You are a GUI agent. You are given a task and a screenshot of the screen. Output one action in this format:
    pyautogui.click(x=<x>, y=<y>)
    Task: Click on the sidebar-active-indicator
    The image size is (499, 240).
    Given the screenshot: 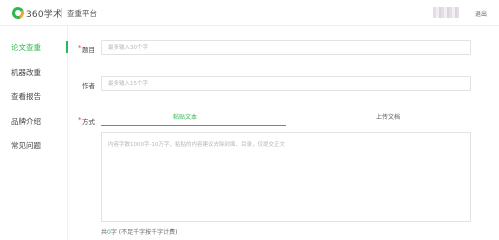 What is the action you would take?
    pyautogui.click(x=67, y=47)
    